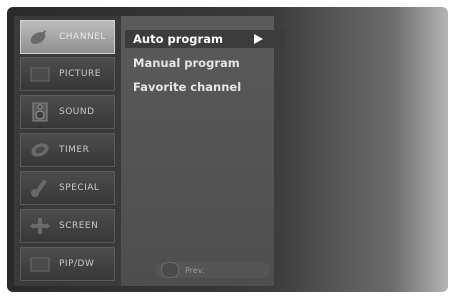 The height and width of the screenshot is (300, 454). What do you see at coordinates (79, 188) in the screenshot?
I see `sidebar-item-label: SPECIAL` at bounding box center [79, 188].